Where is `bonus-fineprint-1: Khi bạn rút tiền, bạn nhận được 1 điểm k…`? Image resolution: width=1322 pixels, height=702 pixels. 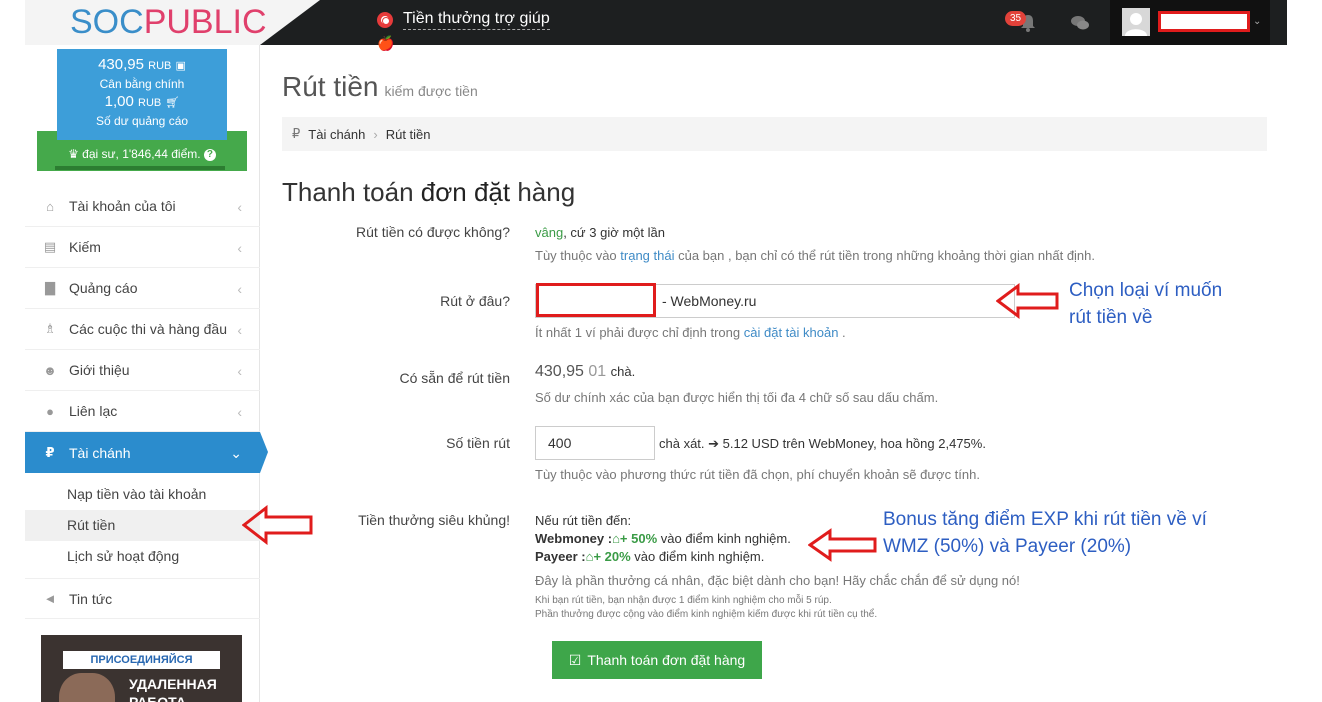 bonus-fineprint-1: Khi bạn rút tiền, bạn nhận được 1 điểm k… is located at coordinates (683, 600).